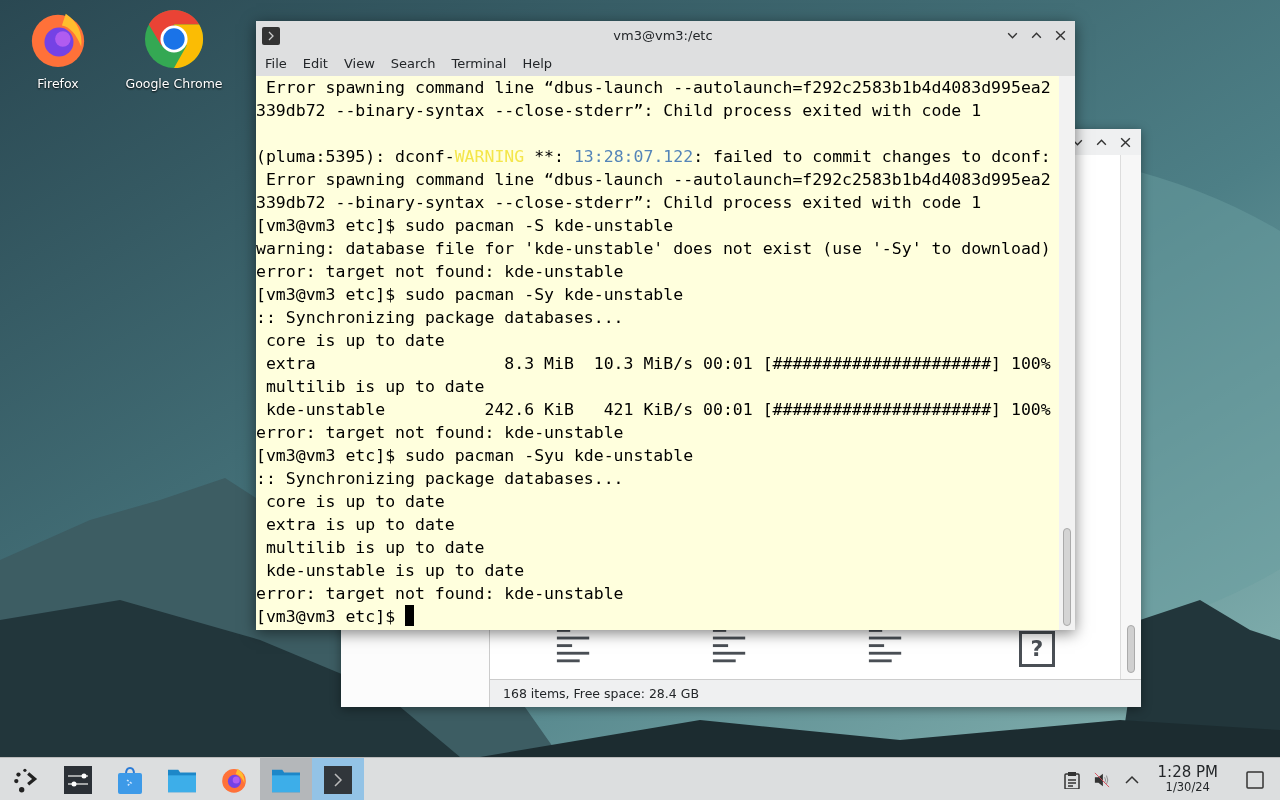 The image size is (1280, 800). Describe the element at coordinates (1255, 779) in the screenshot. I see `show-desktop-icon` at that location.